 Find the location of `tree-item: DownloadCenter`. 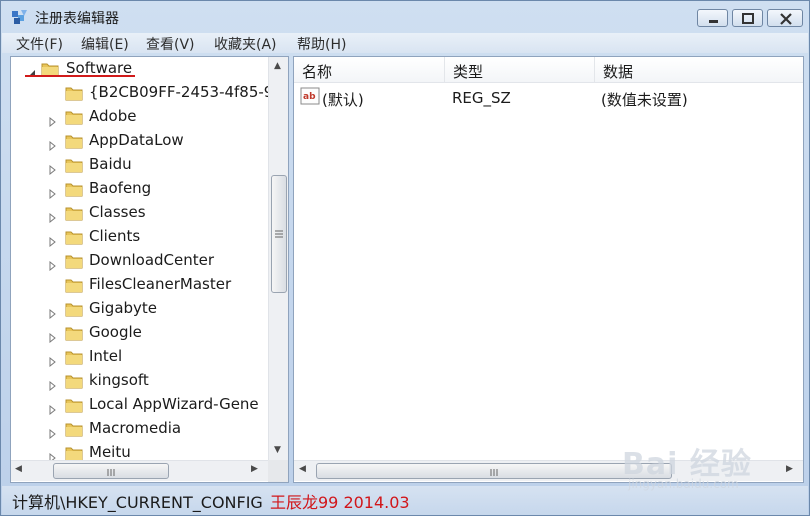

tree-item: DownloadCenter is located at coordinates (140, 261).